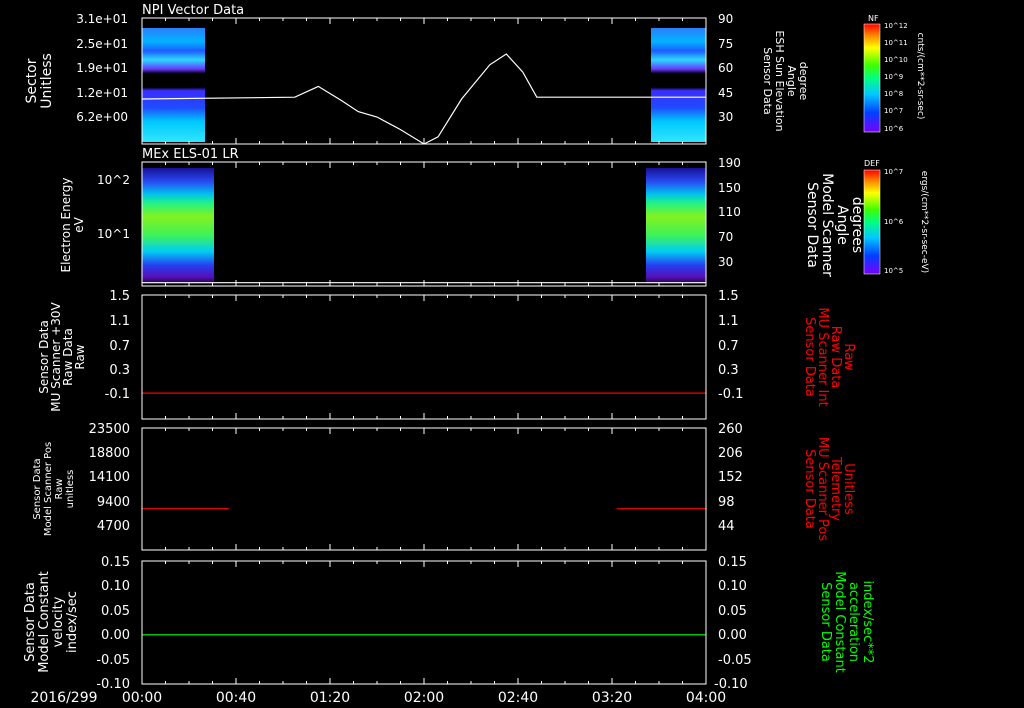 This screenshot has width=1024, height=708. Describe the element at coordinates (924, 222) in the screenshot. I see `colorbar-2-label: ergs/(cm**2-sr-sec-eV)` at that location.